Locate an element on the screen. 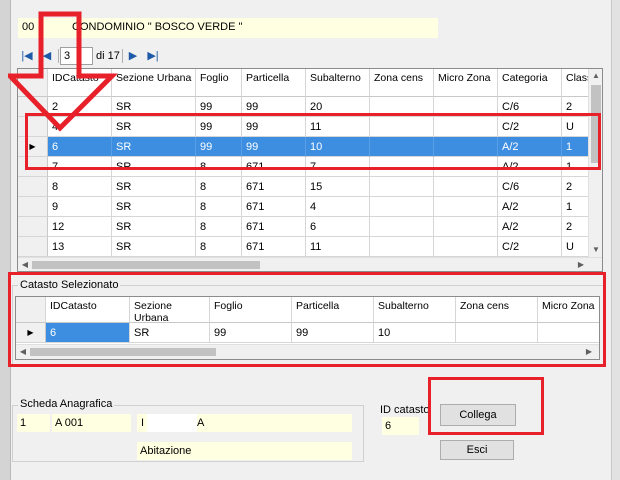  table-row: 12 SR 8 671 6 A/2 2 is located at coordinates (305, 227).